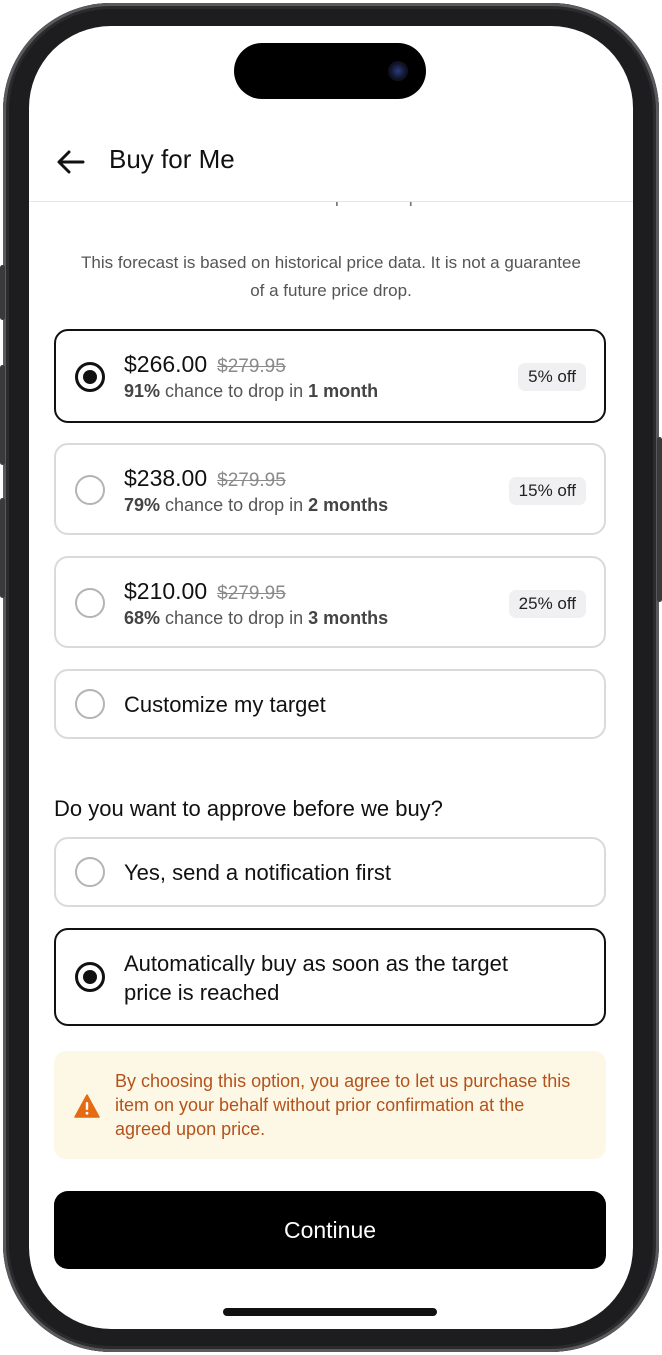  What do you see at coordinates (330, 1312) in the screenshot?
I see `home-indicator` at bounding box center [330, 1312].